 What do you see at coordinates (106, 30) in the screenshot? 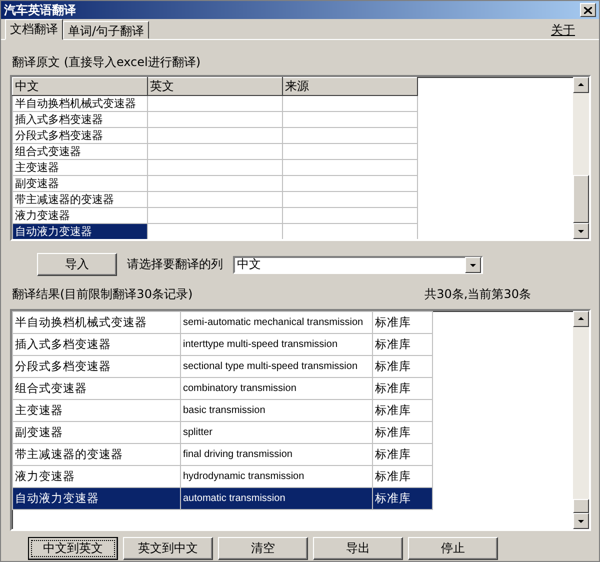
I see `tab: 单词/句子翻译` at bounding box center [106, 30].